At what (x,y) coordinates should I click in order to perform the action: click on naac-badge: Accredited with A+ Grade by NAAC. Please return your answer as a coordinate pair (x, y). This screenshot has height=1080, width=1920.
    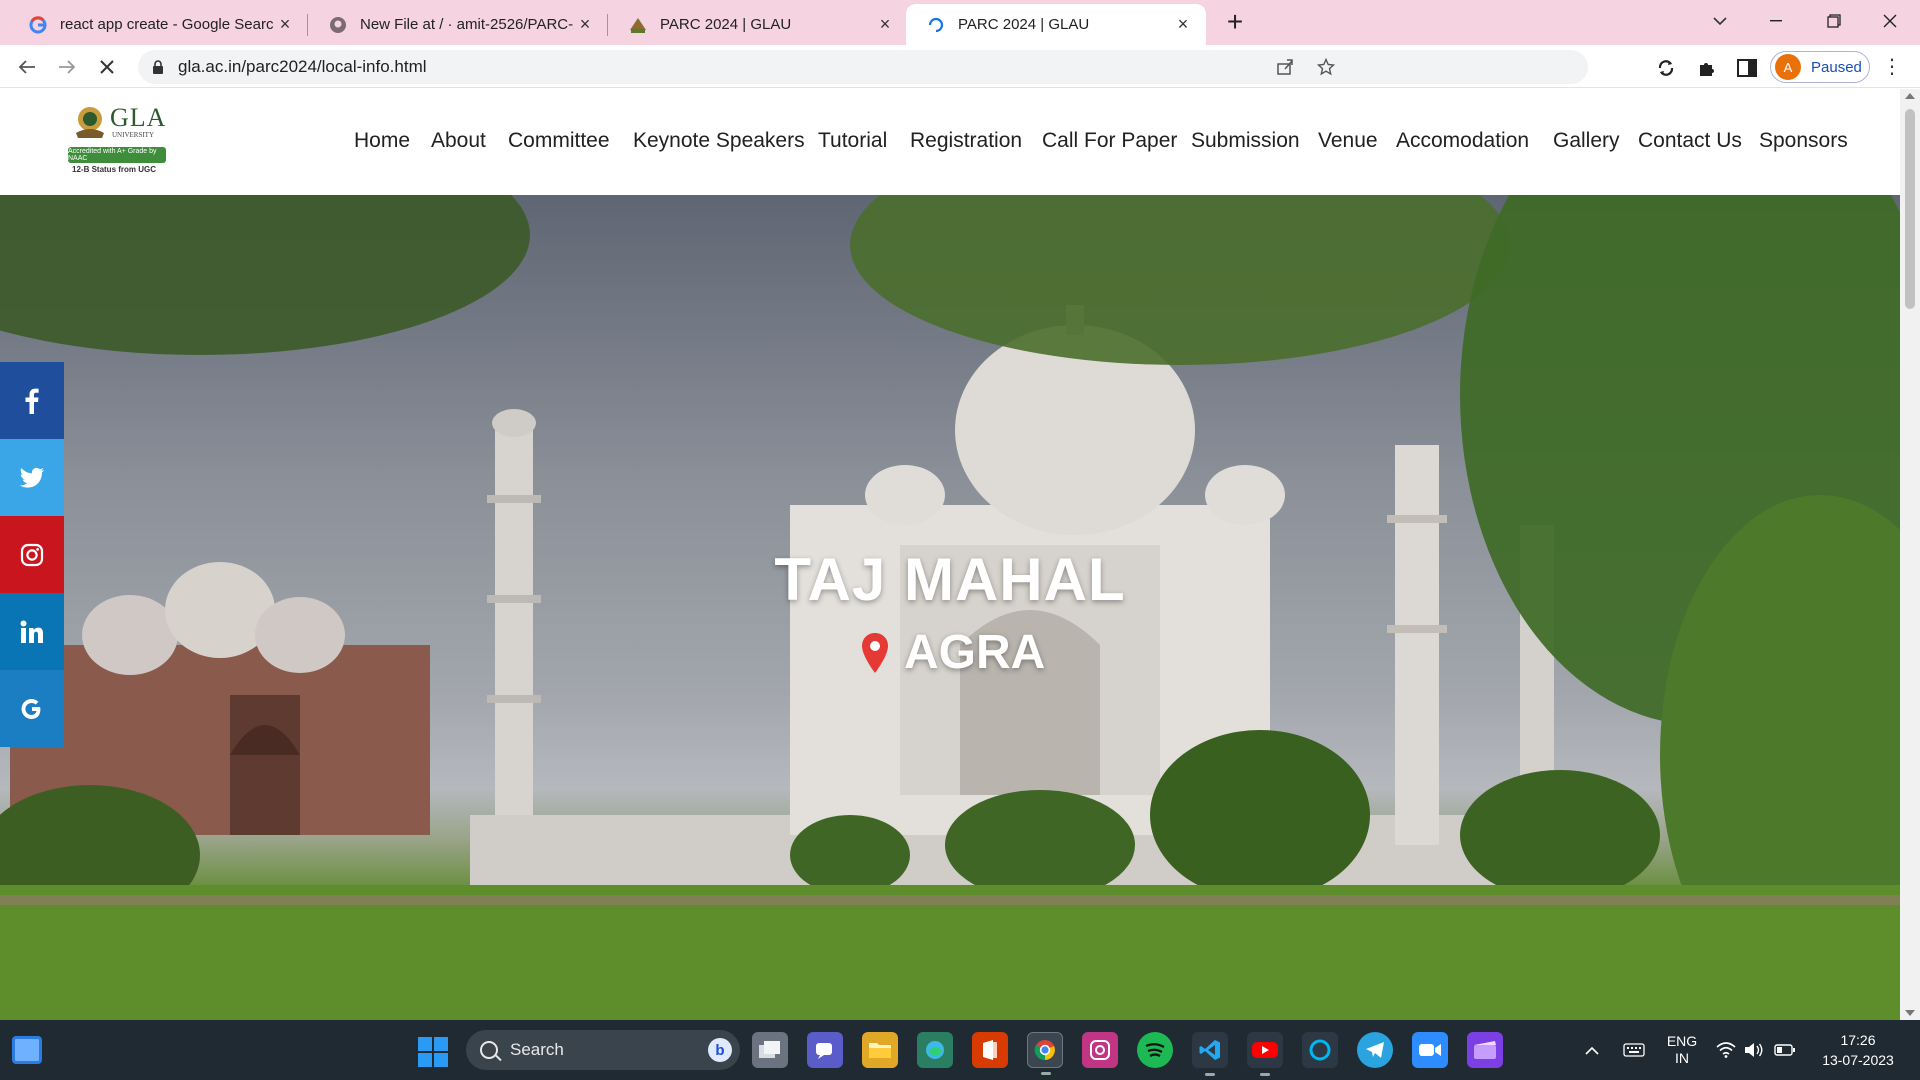
    Looking at the image, I should click on (117, 155).